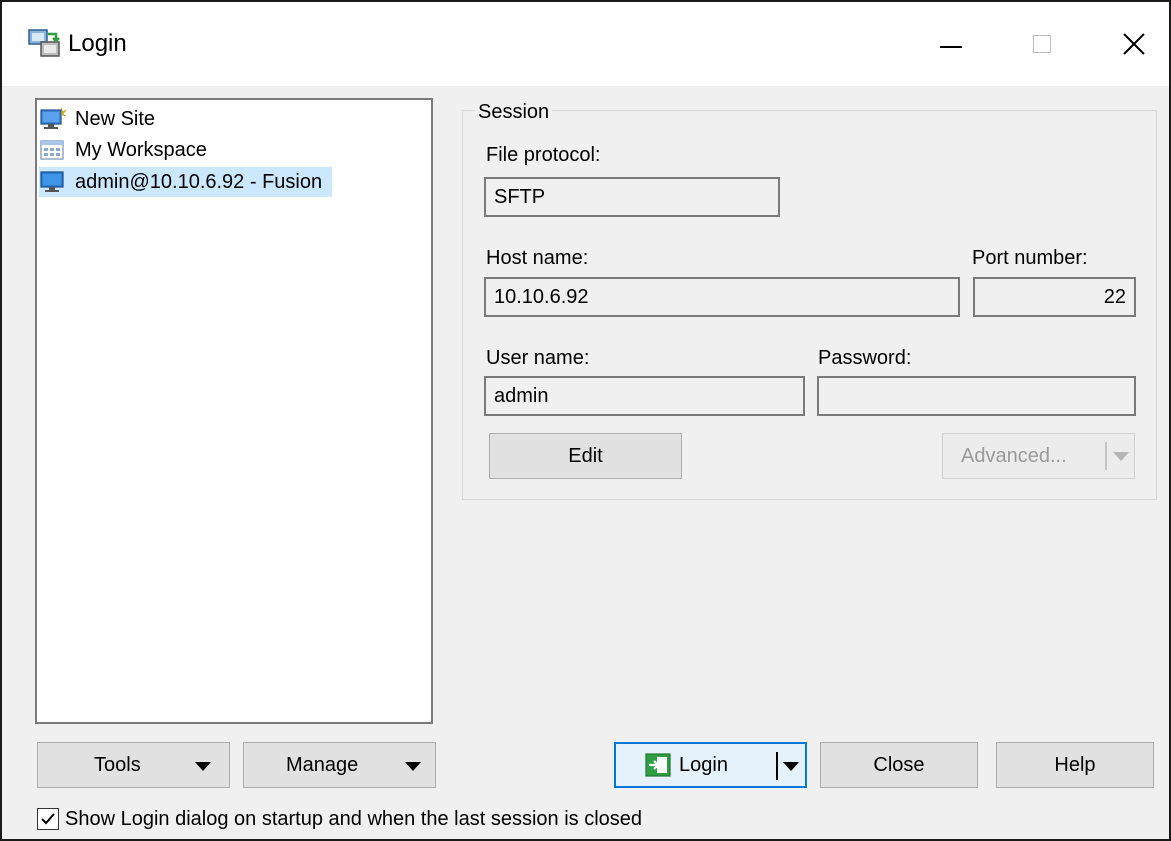 The height and width of the screenshot is (841, 1171). I want to click on title-bar: Login, so click(585, 44).